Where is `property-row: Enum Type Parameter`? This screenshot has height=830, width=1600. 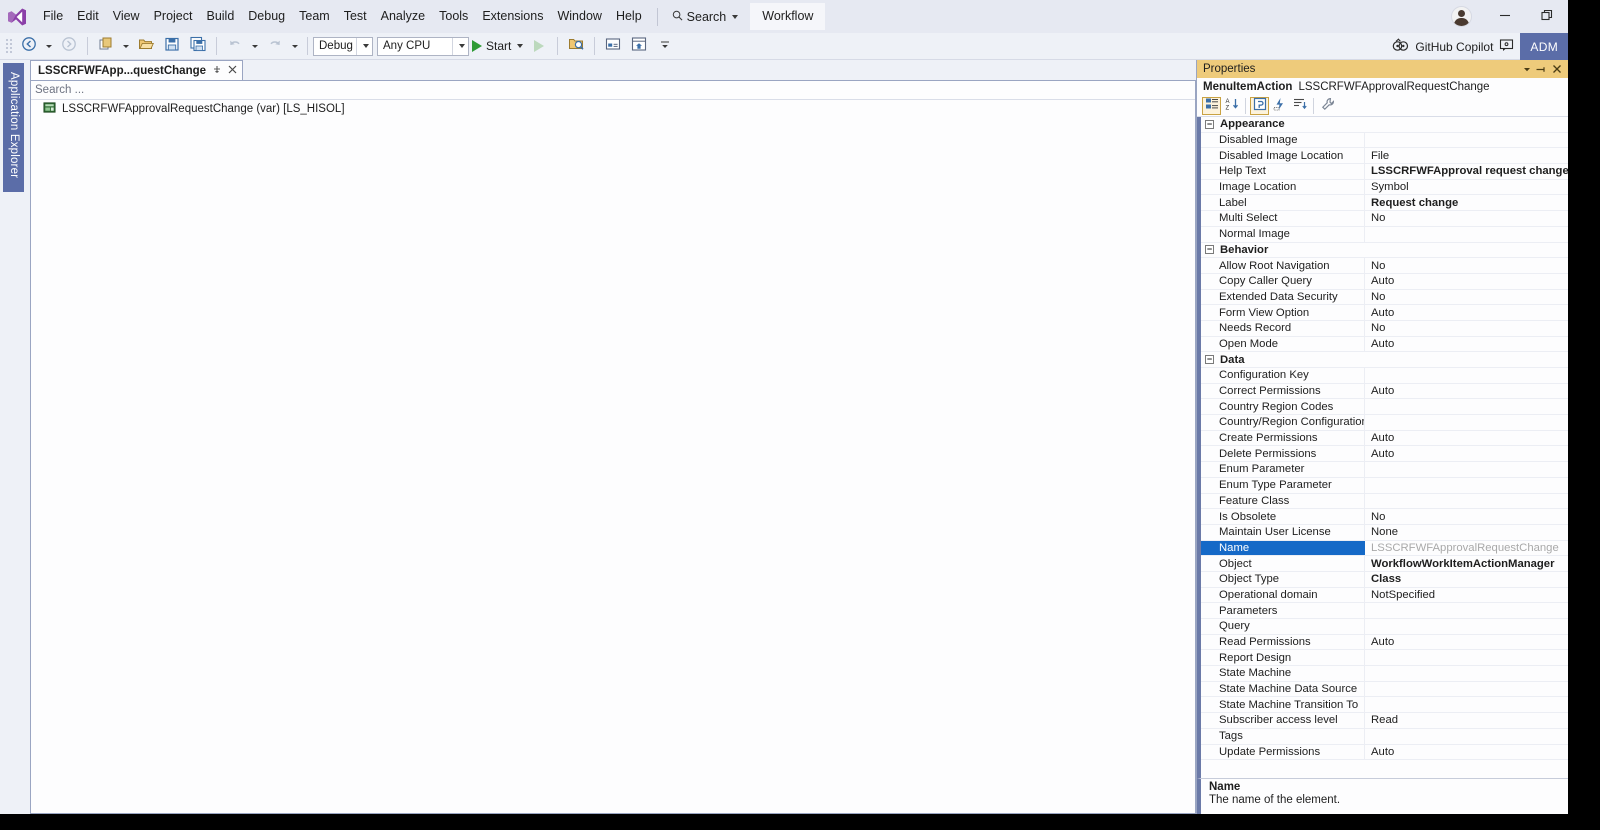 property-row: Enum Type Parameter is located at coordinates (1384, 485).